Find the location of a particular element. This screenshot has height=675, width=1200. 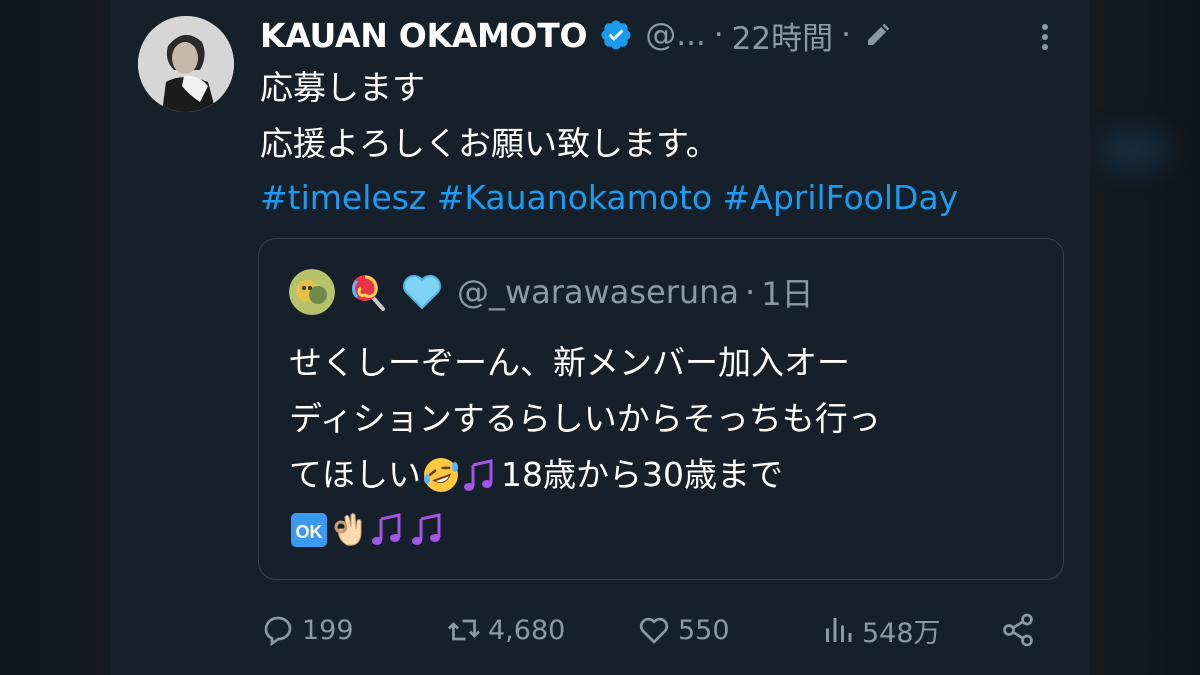

quoted-tweet-timestamp: 1日 is located at coordinates (787, 292).